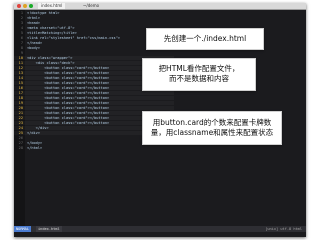 Image resolution: width=320 pixels, height=240 pixels. Describe the element at coordinates (20, 73) in the screenshot. I see `line-number: 13` at that location.